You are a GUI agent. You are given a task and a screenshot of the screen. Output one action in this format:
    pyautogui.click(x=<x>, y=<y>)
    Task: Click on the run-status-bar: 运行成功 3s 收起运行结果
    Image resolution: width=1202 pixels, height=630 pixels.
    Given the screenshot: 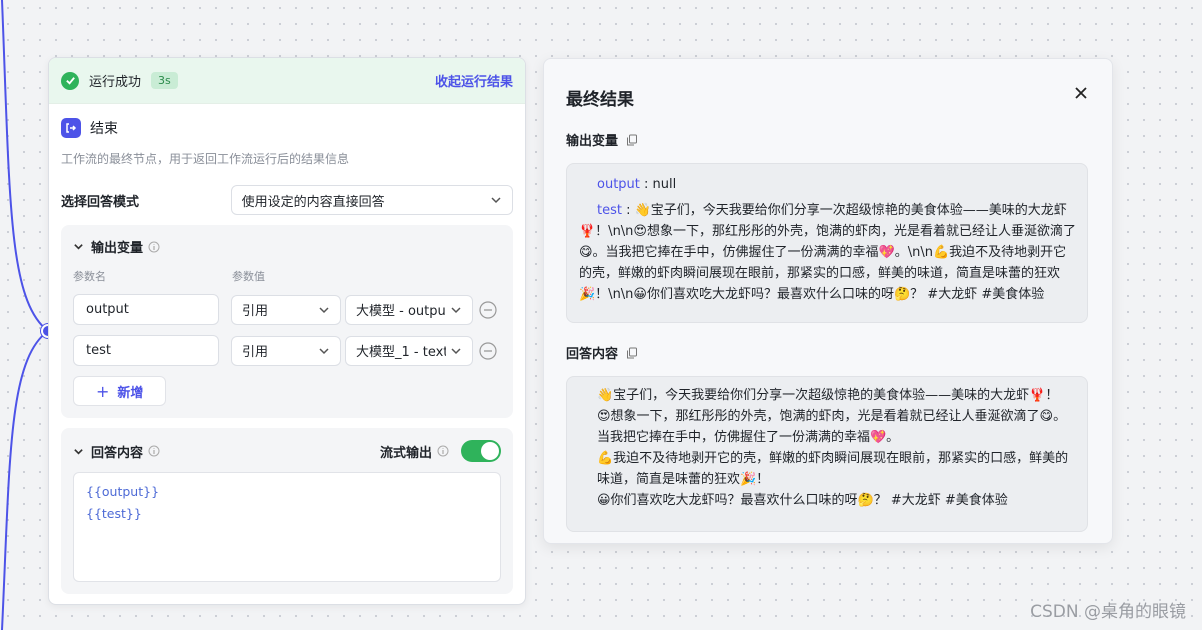 What is the action you would take?
    pyautogui.click(x=287, y=81)
    